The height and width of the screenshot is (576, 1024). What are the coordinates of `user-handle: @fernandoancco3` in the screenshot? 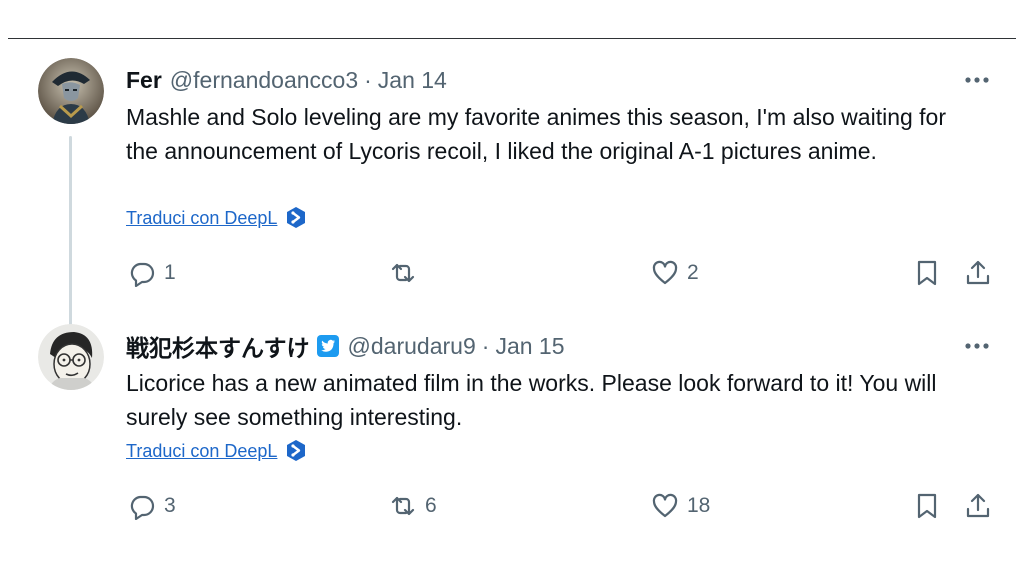 It's located at (264, 80).